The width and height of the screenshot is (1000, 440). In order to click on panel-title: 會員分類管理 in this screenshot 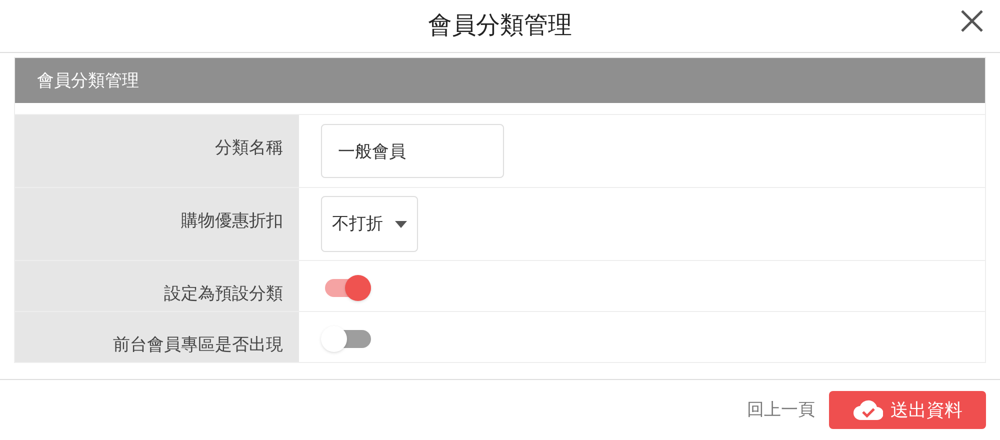, I will do `click(88, 81)`.